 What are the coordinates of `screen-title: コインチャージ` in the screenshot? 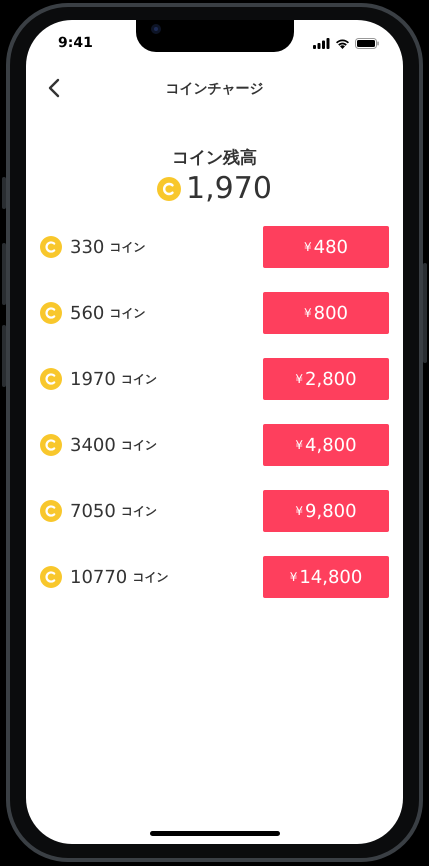 It's located at (215, 89).